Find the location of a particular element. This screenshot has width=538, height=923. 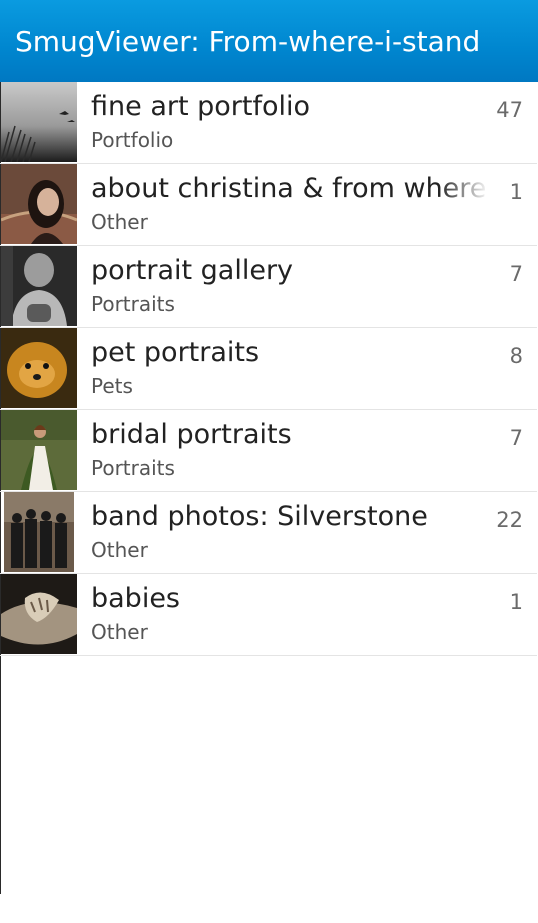

album-row: fine art portfolio Portfolio 47 is located at coordinates (268, 123).